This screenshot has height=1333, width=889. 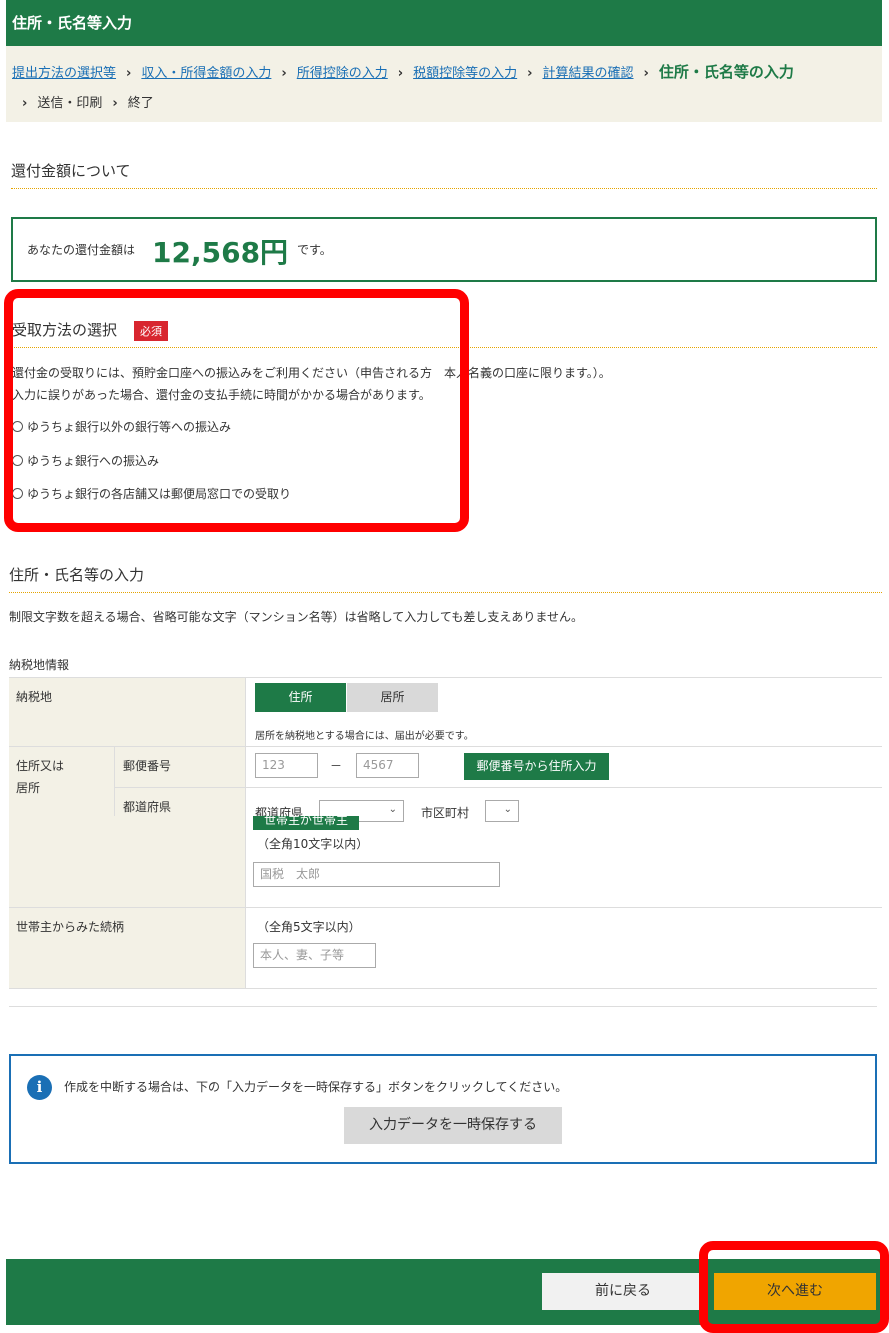 What do you see at coordinates (376, 874) in the screenshot?
I see `householder-name-input: 国税 太郎` at bounding box center [376, 874].